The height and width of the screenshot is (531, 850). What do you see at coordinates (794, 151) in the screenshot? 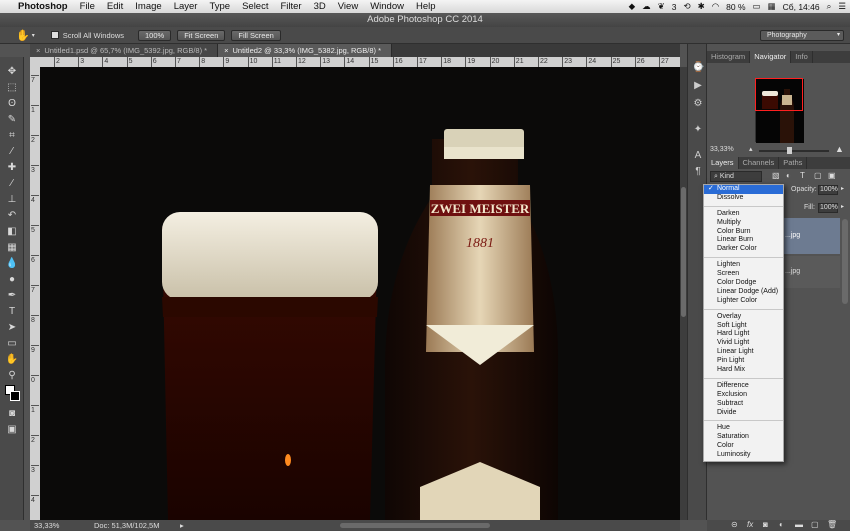
I see `zoom-slider` at bounding box center [794, 151].